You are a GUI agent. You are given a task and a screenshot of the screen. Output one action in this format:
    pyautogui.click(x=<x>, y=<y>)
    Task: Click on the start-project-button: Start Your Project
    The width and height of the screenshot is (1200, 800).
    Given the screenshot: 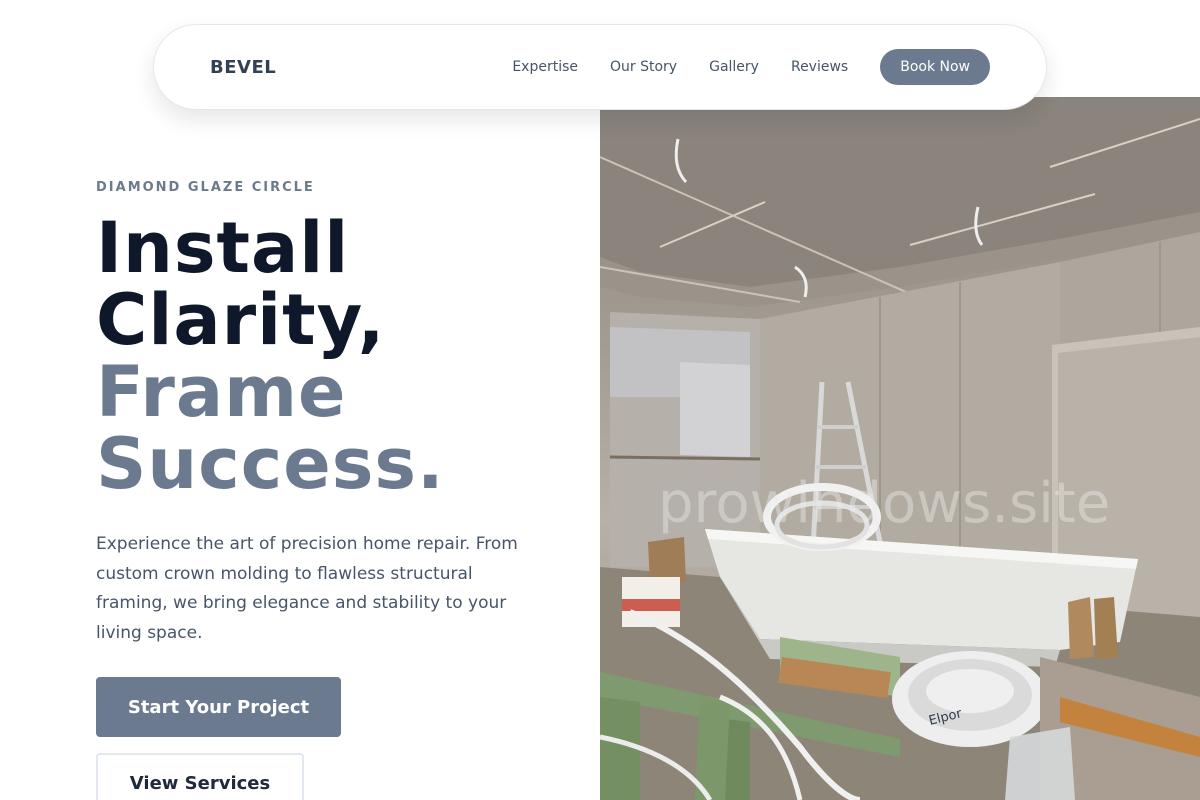 What is the action you would take?
    pyautogui.click(x=218, y=707)
    